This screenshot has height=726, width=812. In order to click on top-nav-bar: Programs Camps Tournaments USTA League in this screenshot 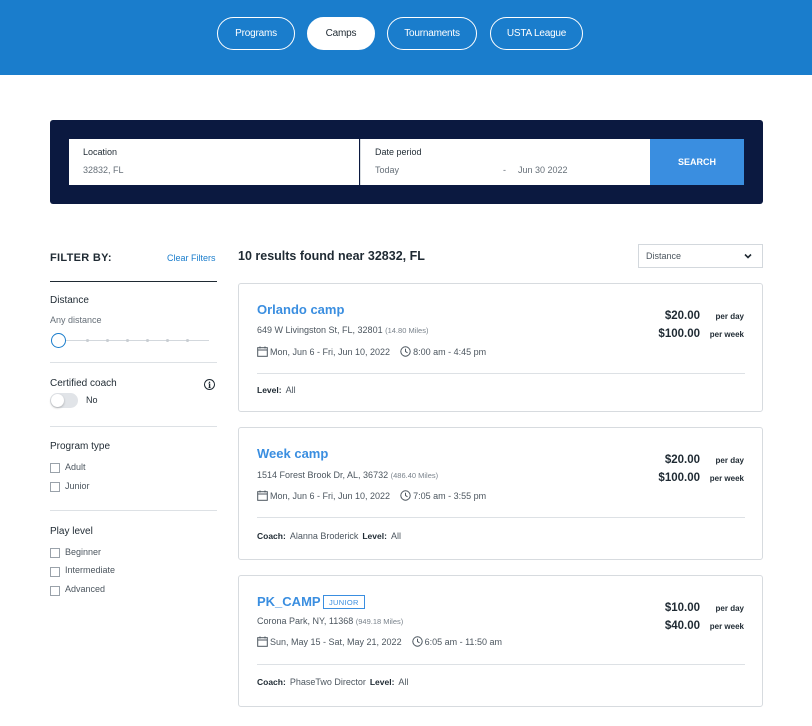, I will do `click(406, 37)`.